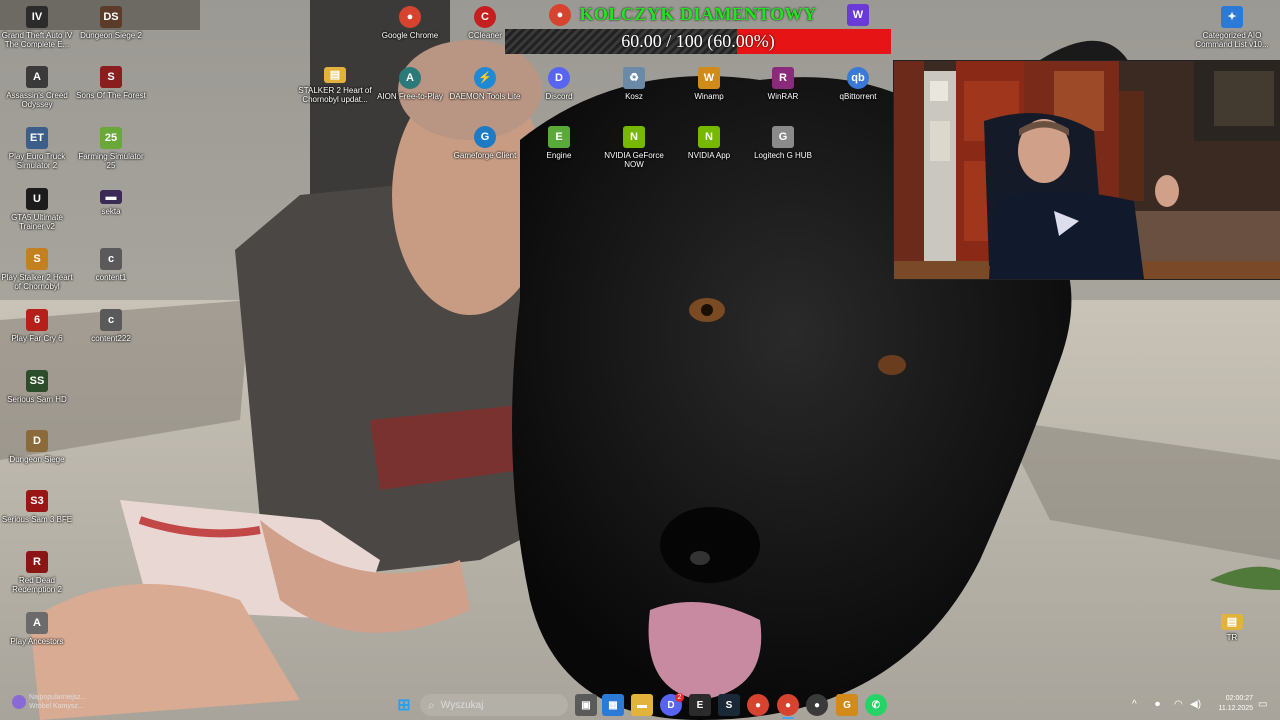 This screenshot has height=720, width=1280. I want to click on desktop-icon-content222: c content222, so click(111, 326).